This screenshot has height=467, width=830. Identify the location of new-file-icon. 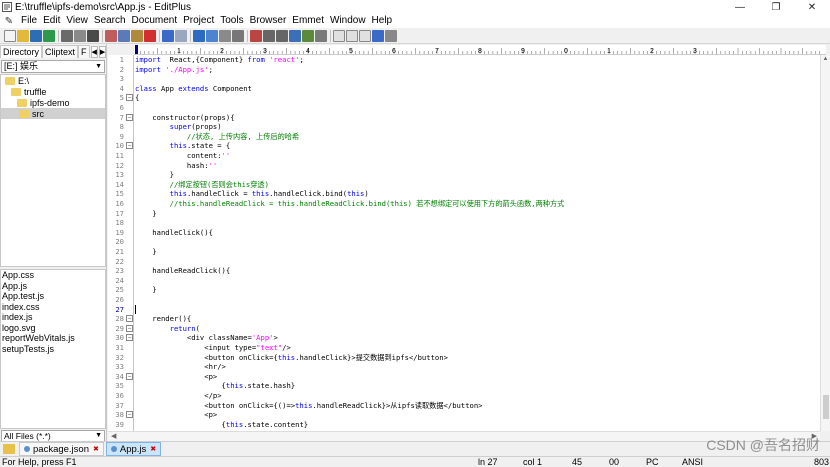
(10, 35).